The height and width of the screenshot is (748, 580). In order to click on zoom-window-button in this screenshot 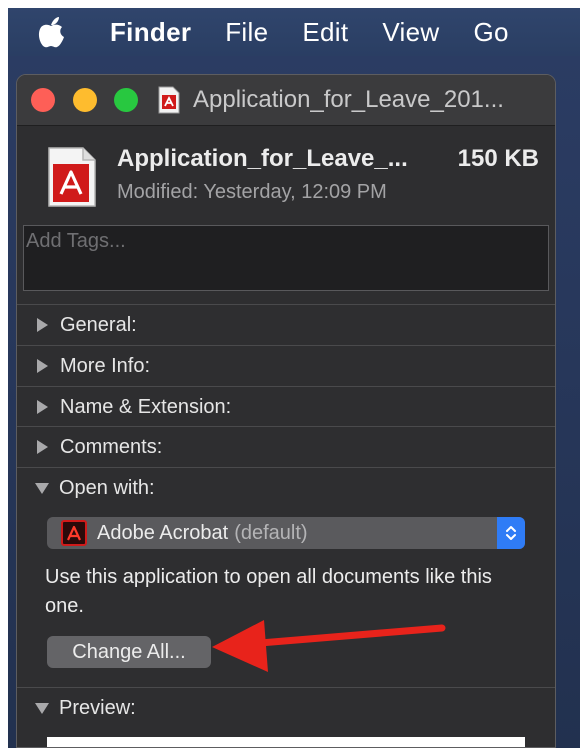, I will do `click(126, 100)`.